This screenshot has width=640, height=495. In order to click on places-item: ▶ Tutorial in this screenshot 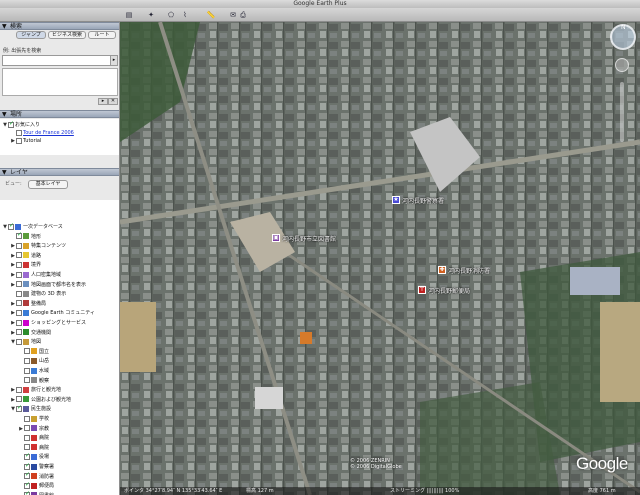, I will do `click(25, 141)`.